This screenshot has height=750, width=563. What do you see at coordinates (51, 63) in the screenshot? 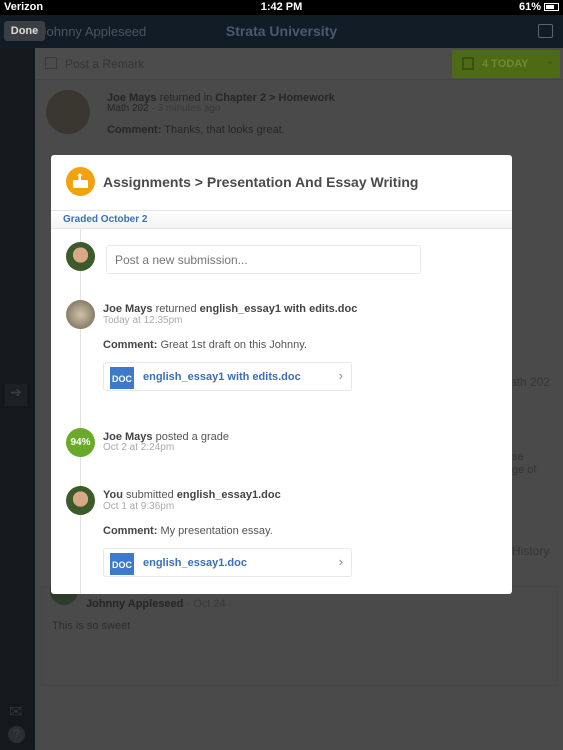
I see `edit-icon` at bounding box center [51, 63].